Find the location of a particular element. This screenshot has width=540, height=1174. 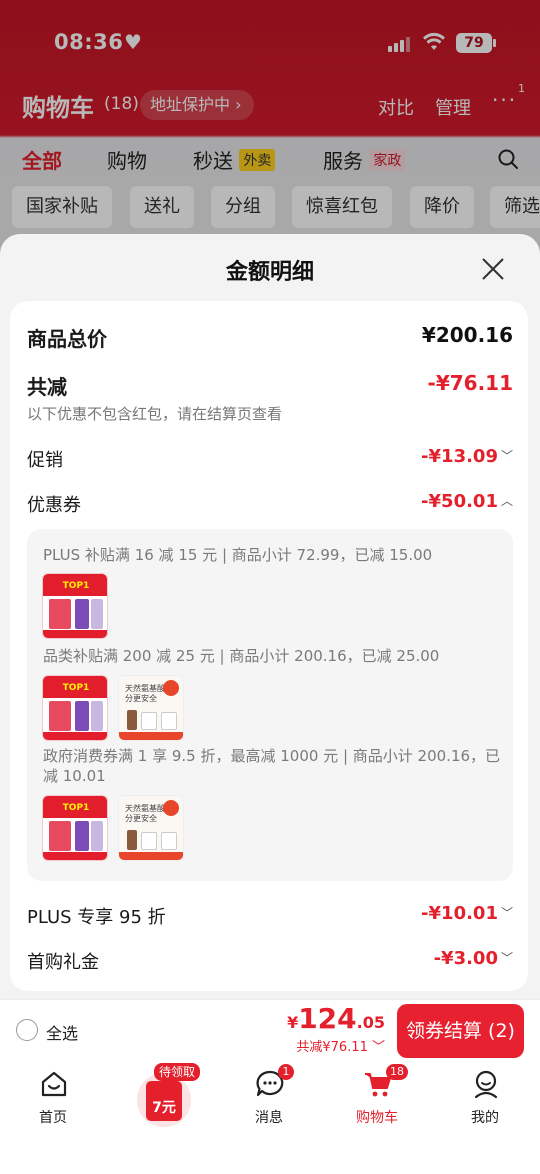

tab-cart: 18 购物车 is located at coordinates (377, 1096).